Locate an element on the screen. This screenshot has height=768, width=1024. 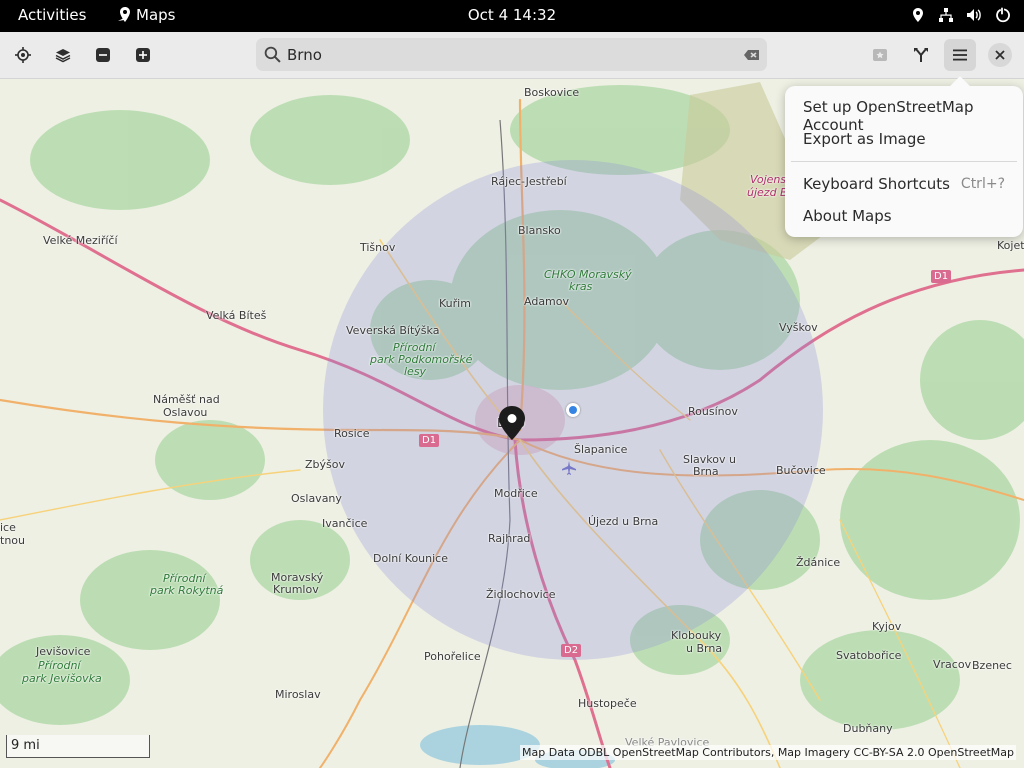
highway-shield: D2 is located at coordinates (571, 650).